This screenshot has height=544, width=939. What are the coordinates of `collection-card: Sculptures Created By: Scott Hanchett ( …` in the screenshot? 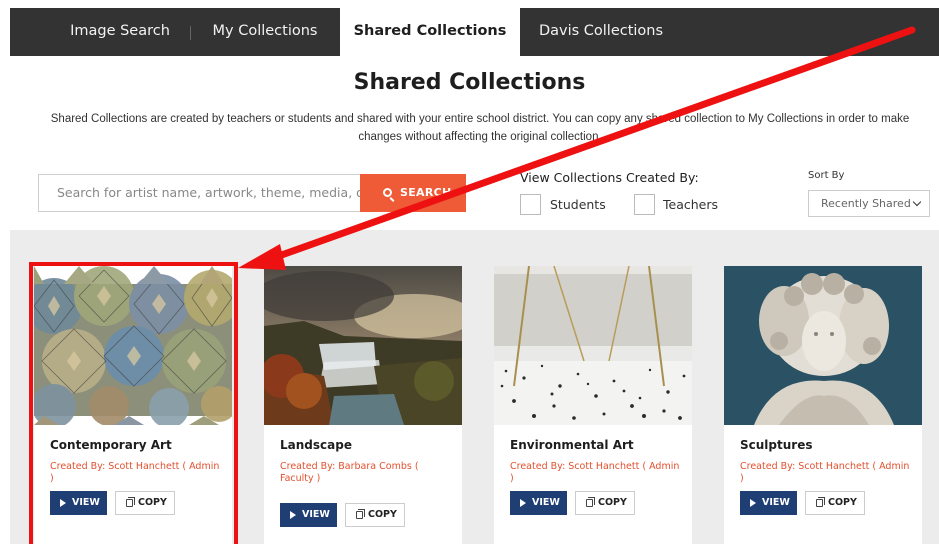 It's located at (823, 405).